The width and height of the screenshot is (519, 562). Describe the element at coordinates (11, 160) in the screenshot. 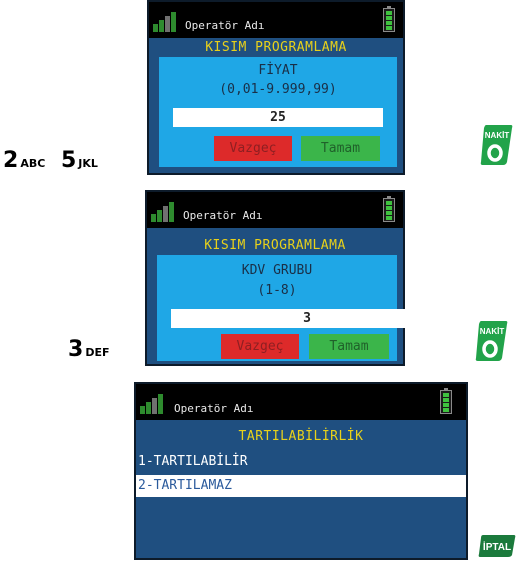

I see `key-digit: 2` at that location.